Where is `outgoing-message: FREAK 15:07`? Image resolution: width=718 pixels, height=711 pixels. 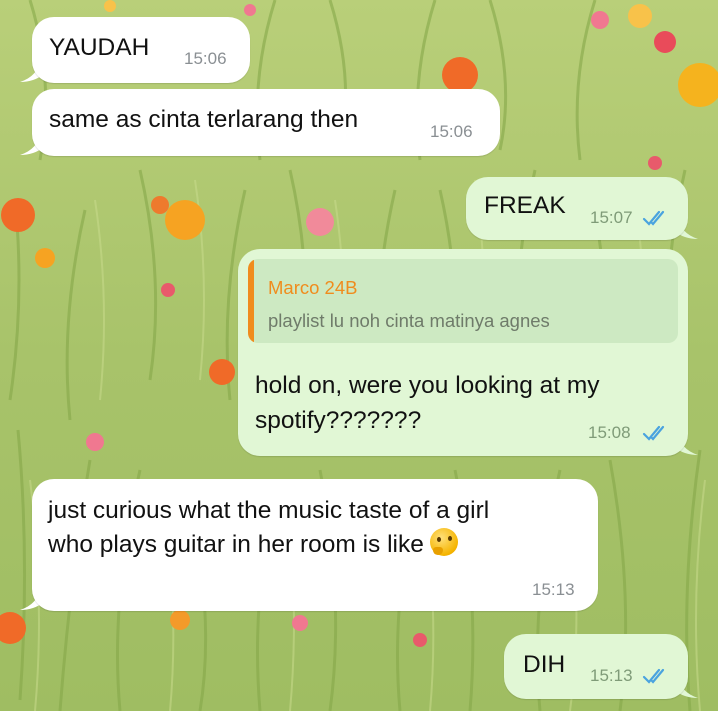 outgoing-message: FREAK 15:07 is located at coordinates (577, 208).